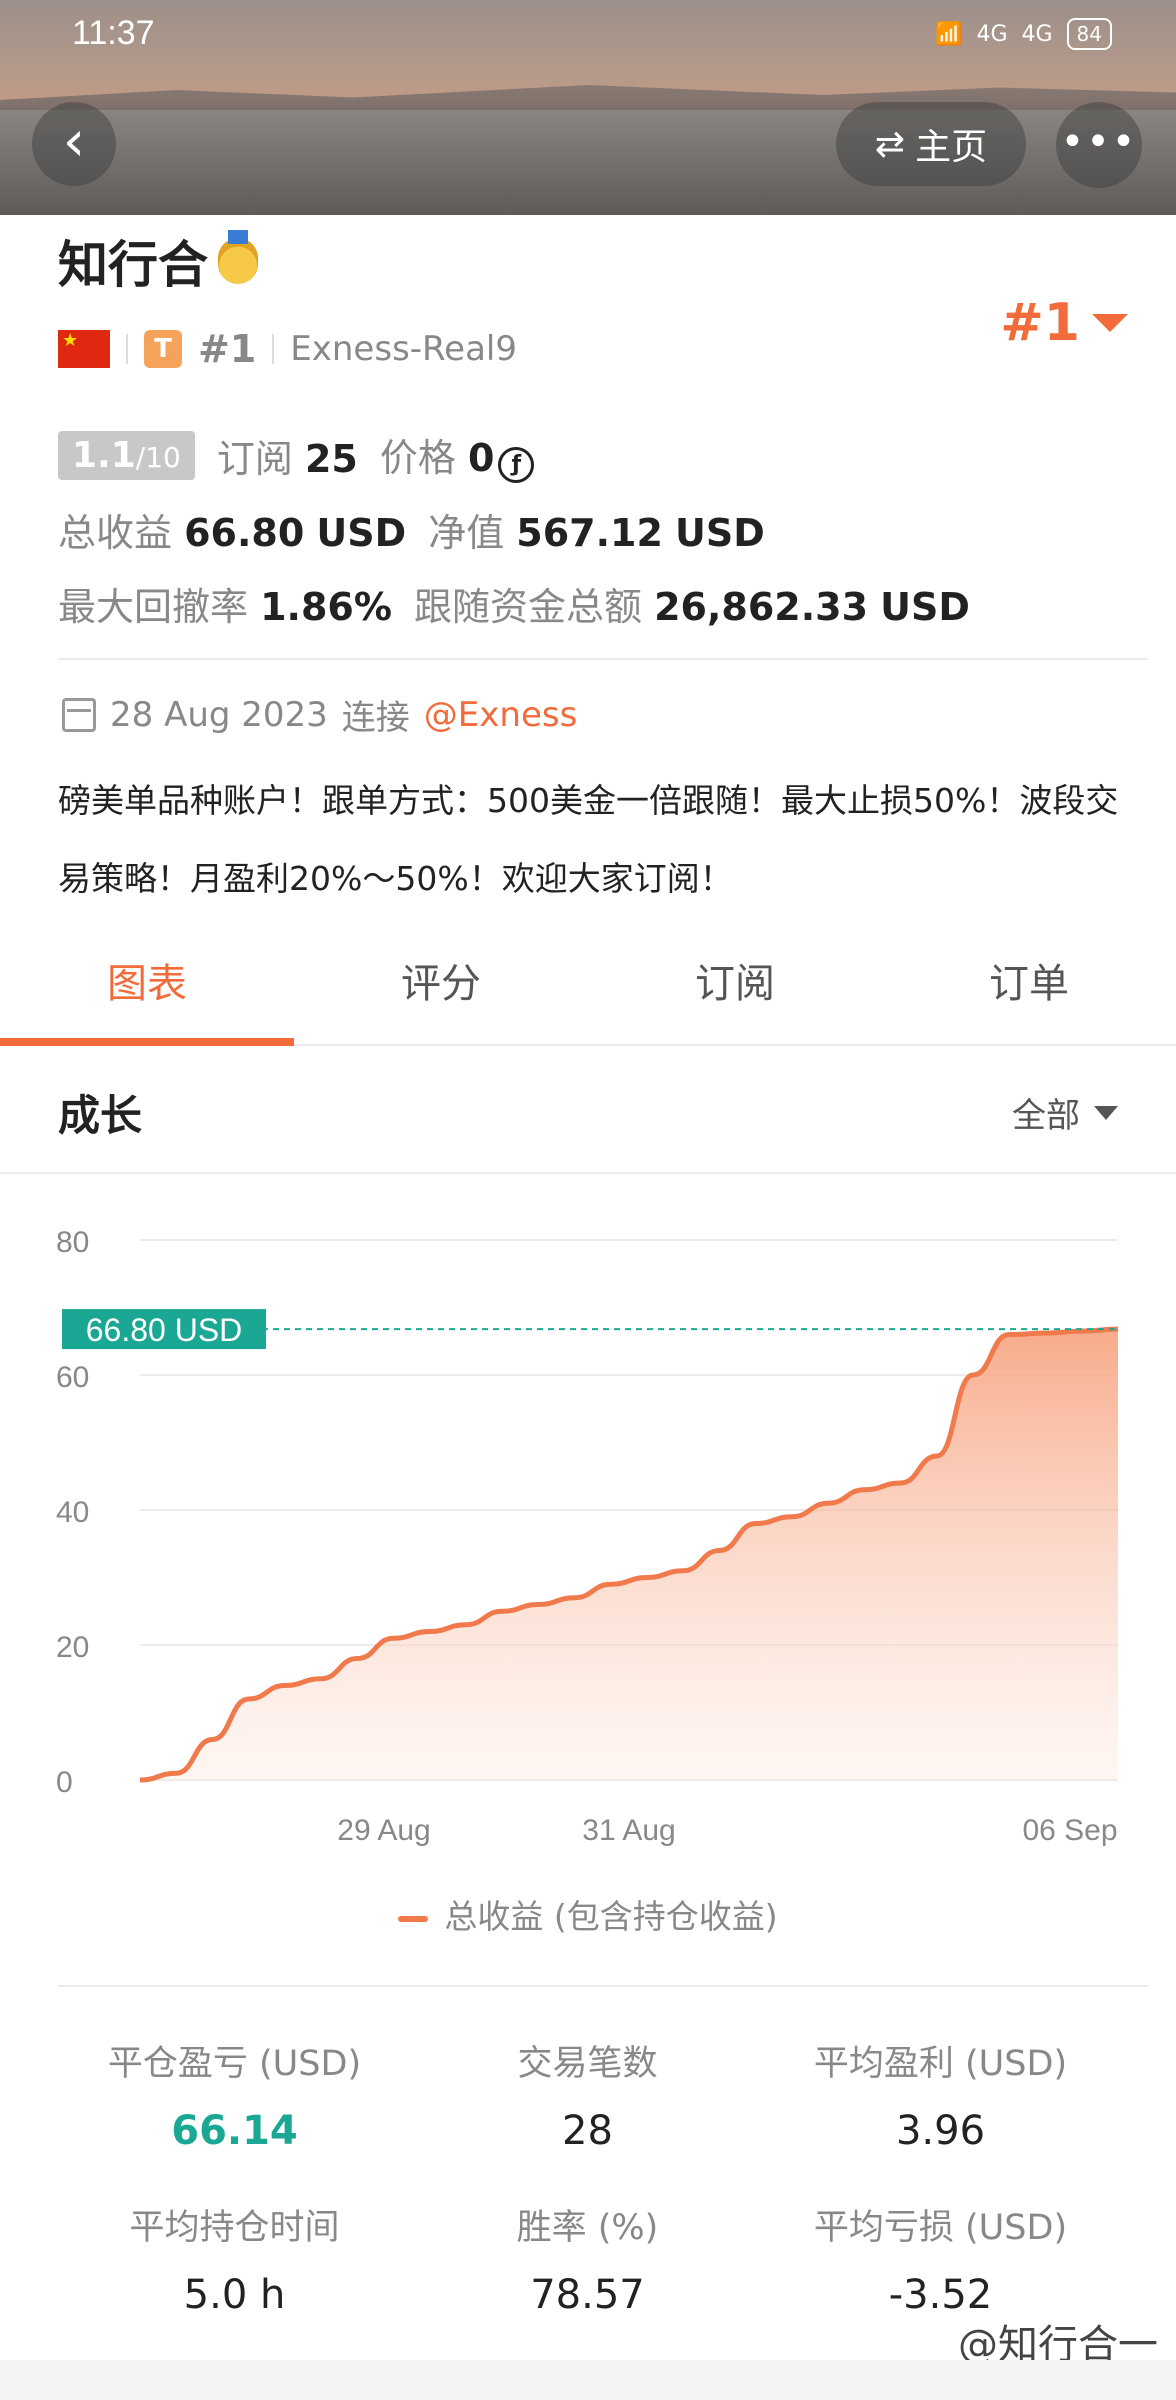  I want to click on coin-icon: ƒ, so click(516, 465).